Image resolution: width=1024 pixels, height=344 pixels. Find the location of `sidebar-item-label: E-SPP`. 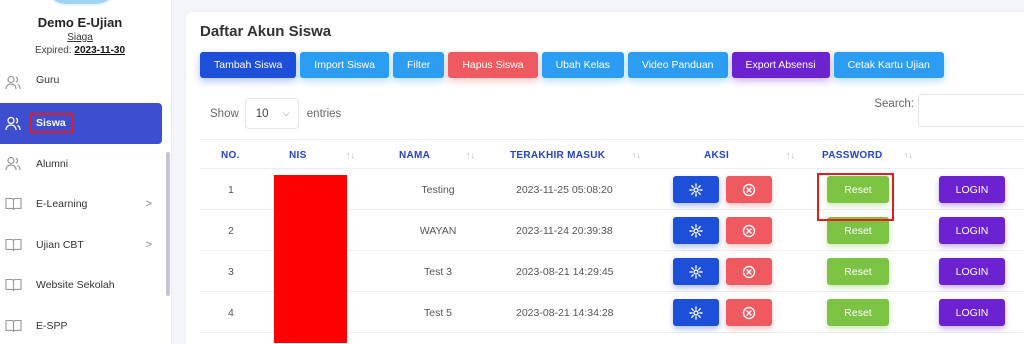

sidebar-item-label: E-SPP is located at coordinates (52, 325).